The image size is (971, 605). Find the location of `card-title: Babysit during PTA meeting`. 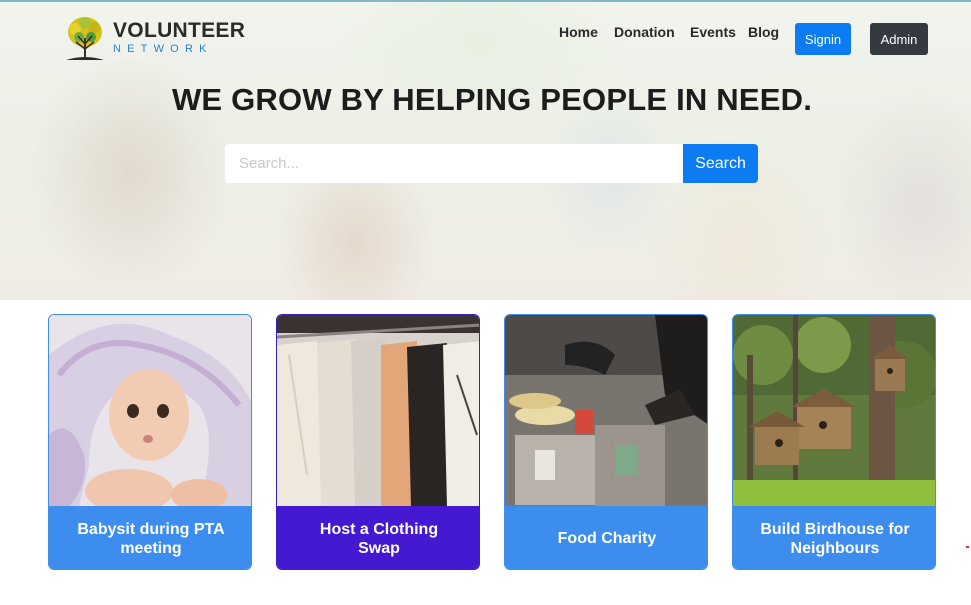

card-title: Babysit during PTA meeting is located at coordinates (150, 537).